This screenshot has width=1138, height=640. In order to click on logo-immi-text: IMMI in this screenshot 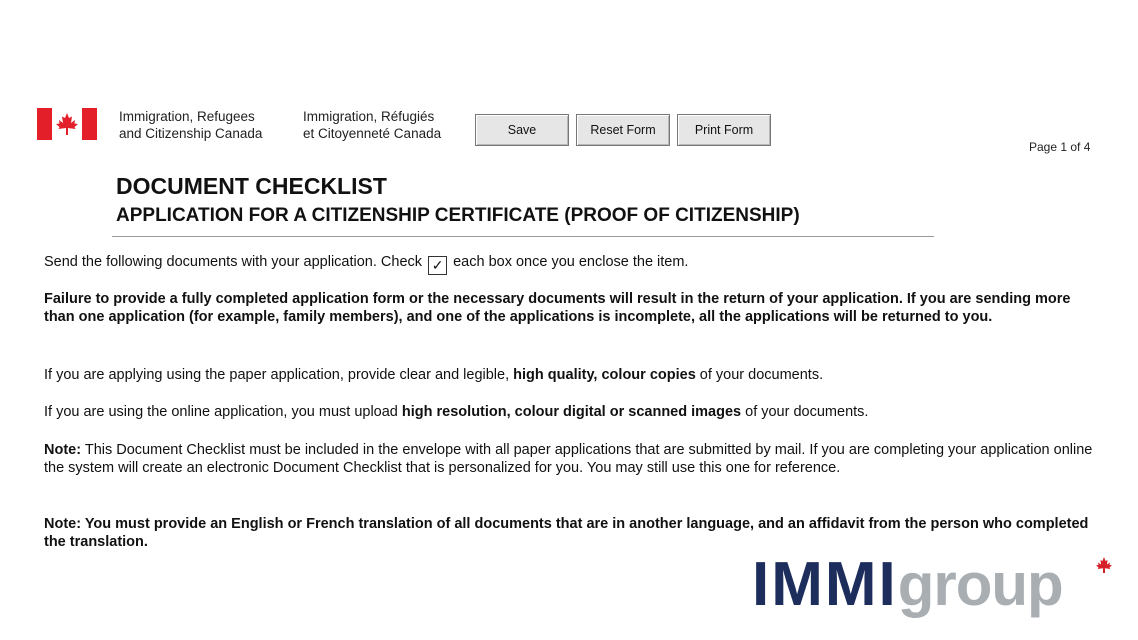, I will do `click(825, 584)`.